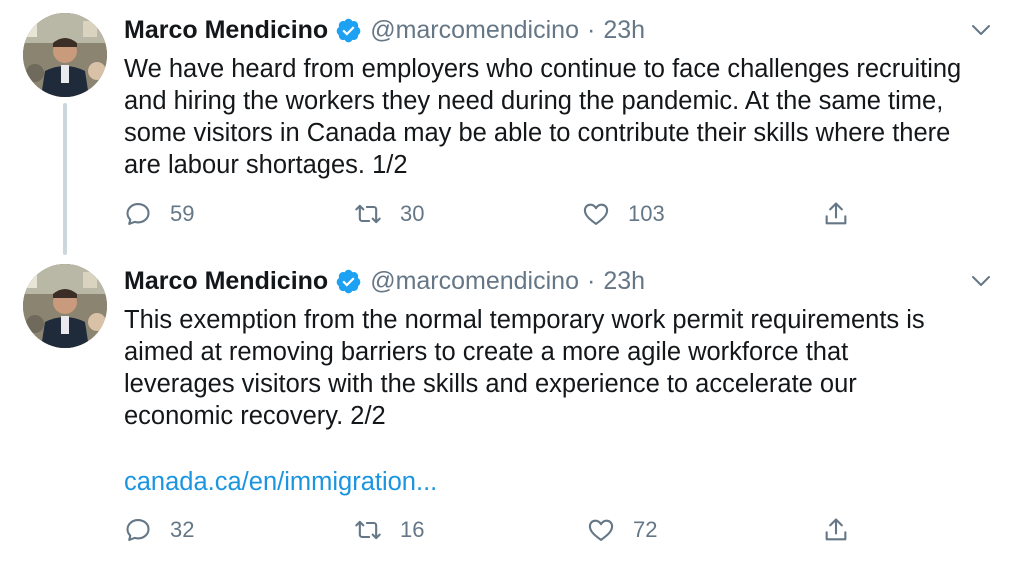 The height and width of the screenshot is (573, 1023). What do you see at coordinates (646, 213) in the screenshot?
I see `like-count: 103` at bounding box center [646, 213].